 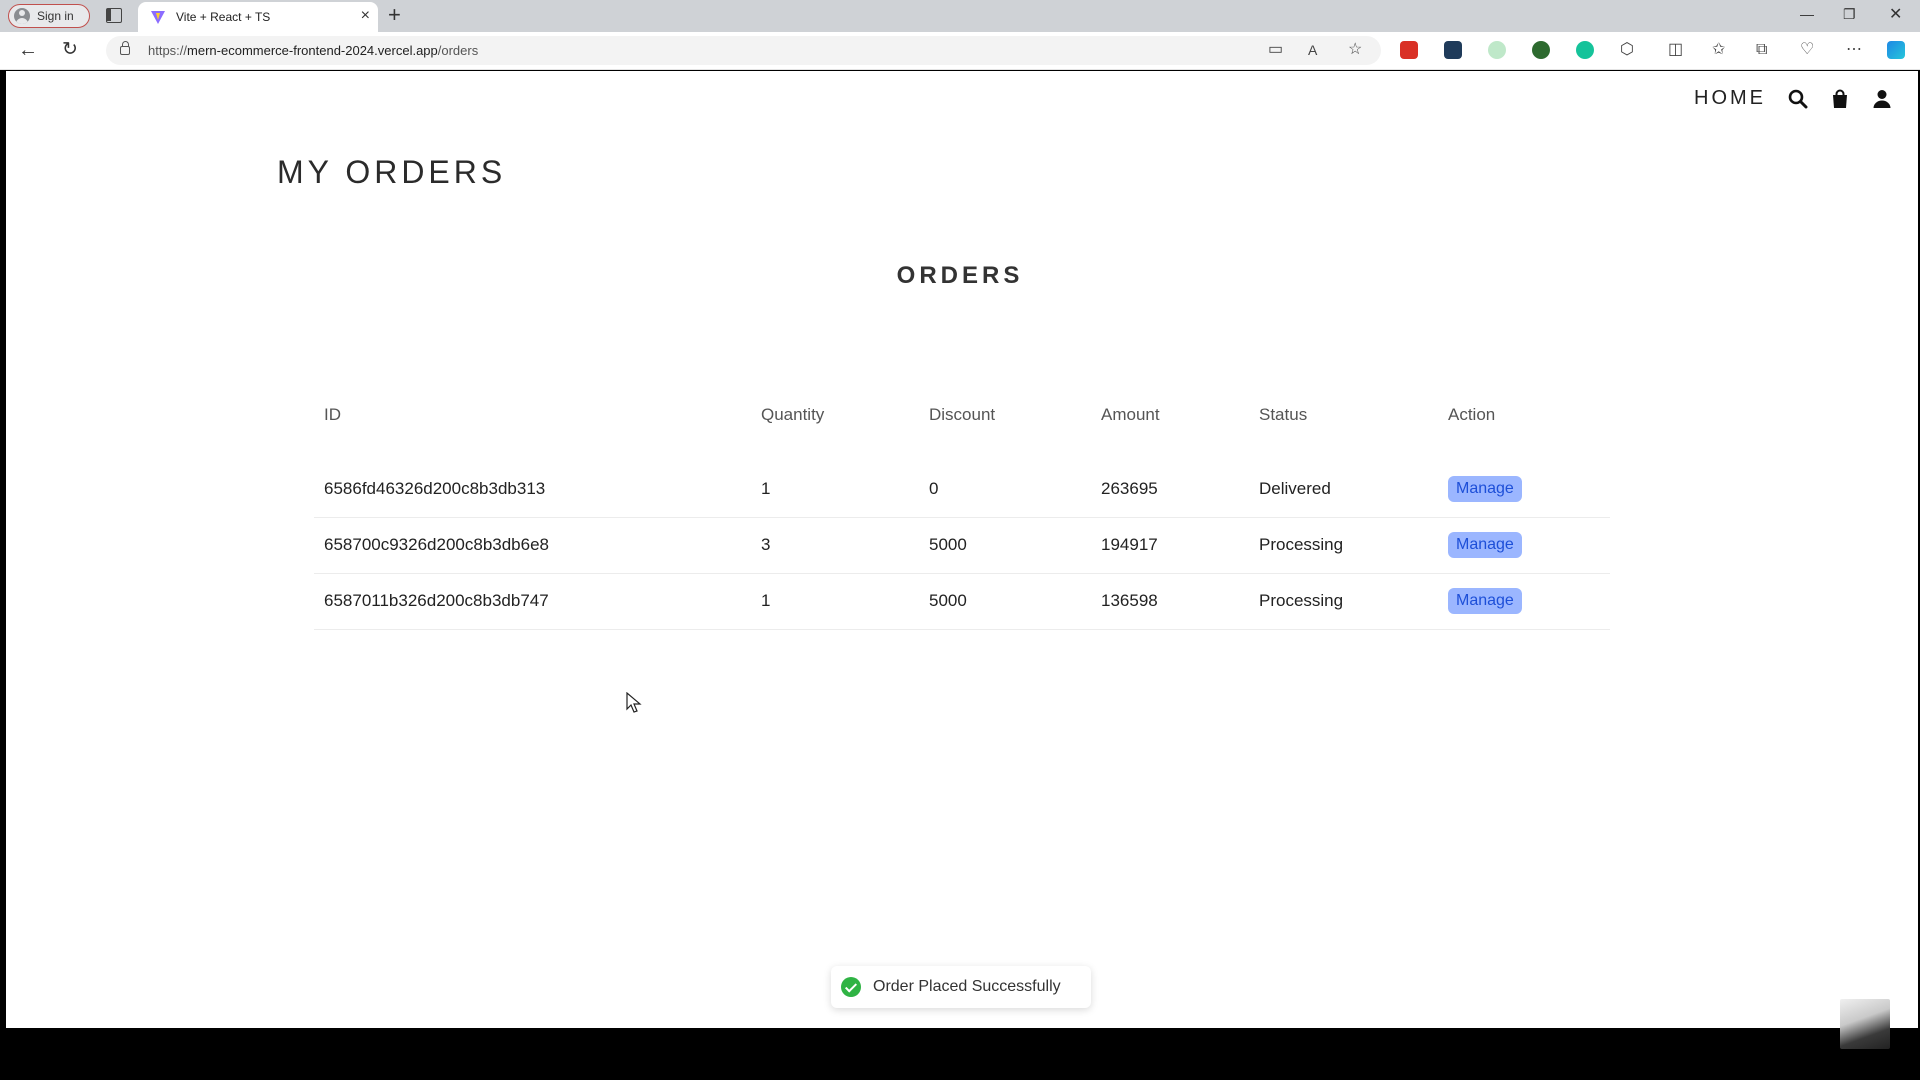 I want to click on column-header-status: Status, so click(x=1343, y=426).